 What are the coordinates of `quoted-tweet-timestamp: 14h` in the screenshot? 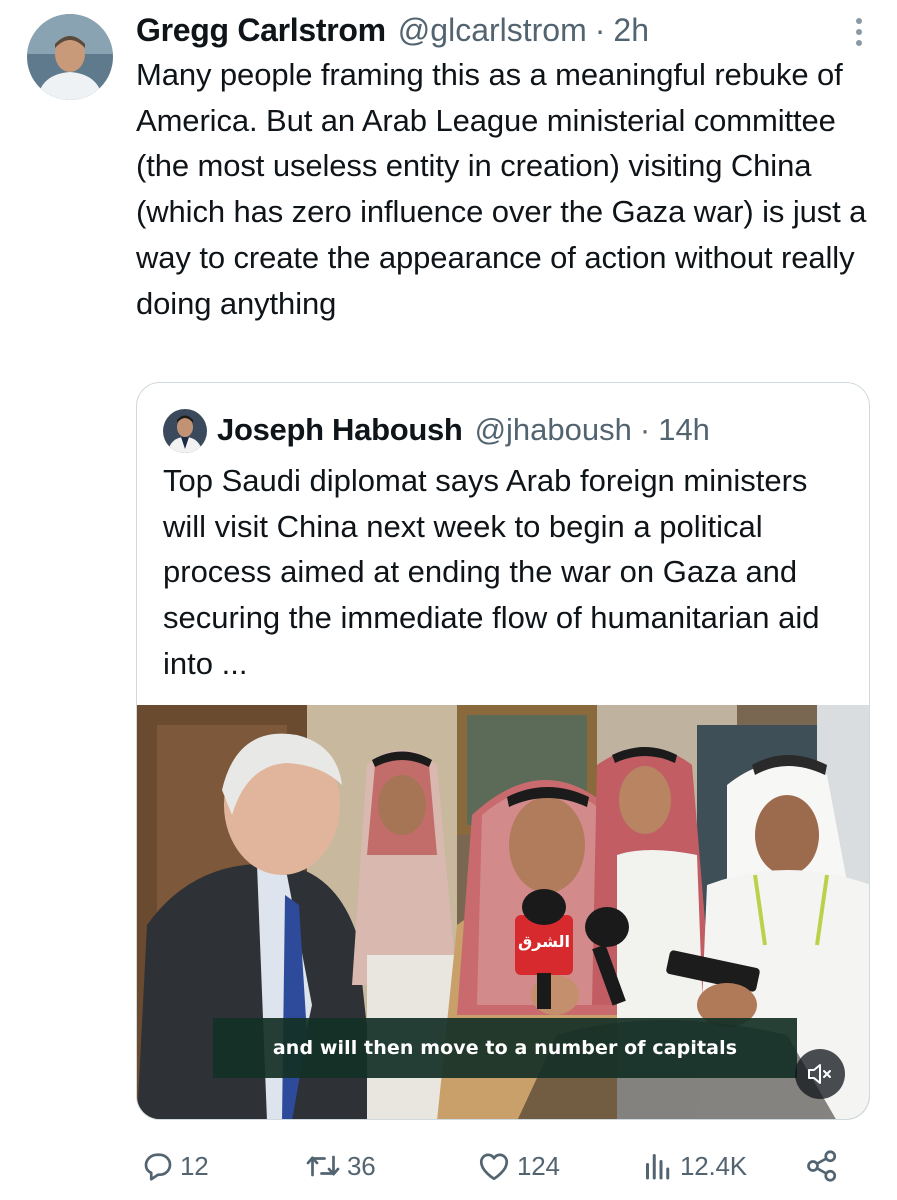 It's located at (684, 430).